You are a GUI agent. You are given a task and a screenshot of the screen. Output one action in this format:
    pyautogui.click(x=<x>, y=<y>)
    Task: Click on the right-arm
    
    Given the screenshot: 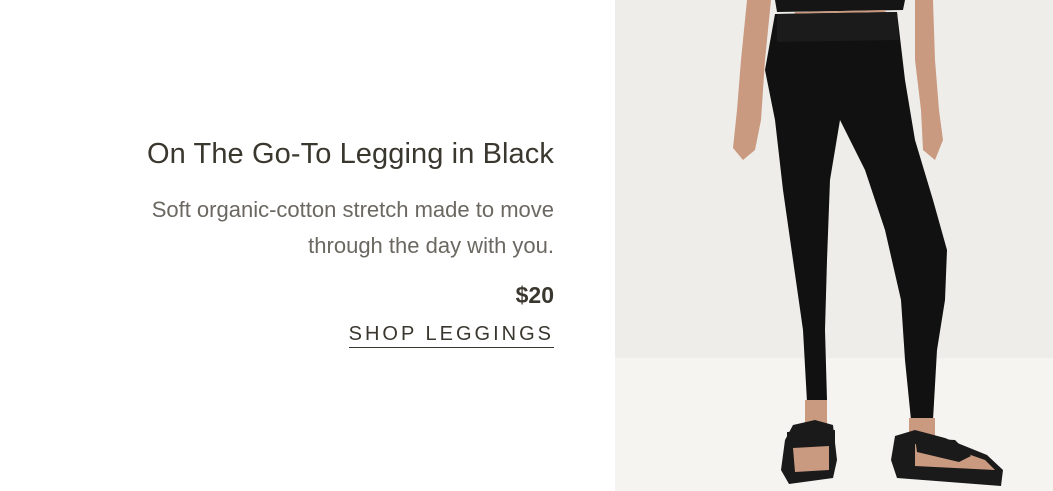 What is the action you would take?
    pyautogui.click(x=929, y=80)
    